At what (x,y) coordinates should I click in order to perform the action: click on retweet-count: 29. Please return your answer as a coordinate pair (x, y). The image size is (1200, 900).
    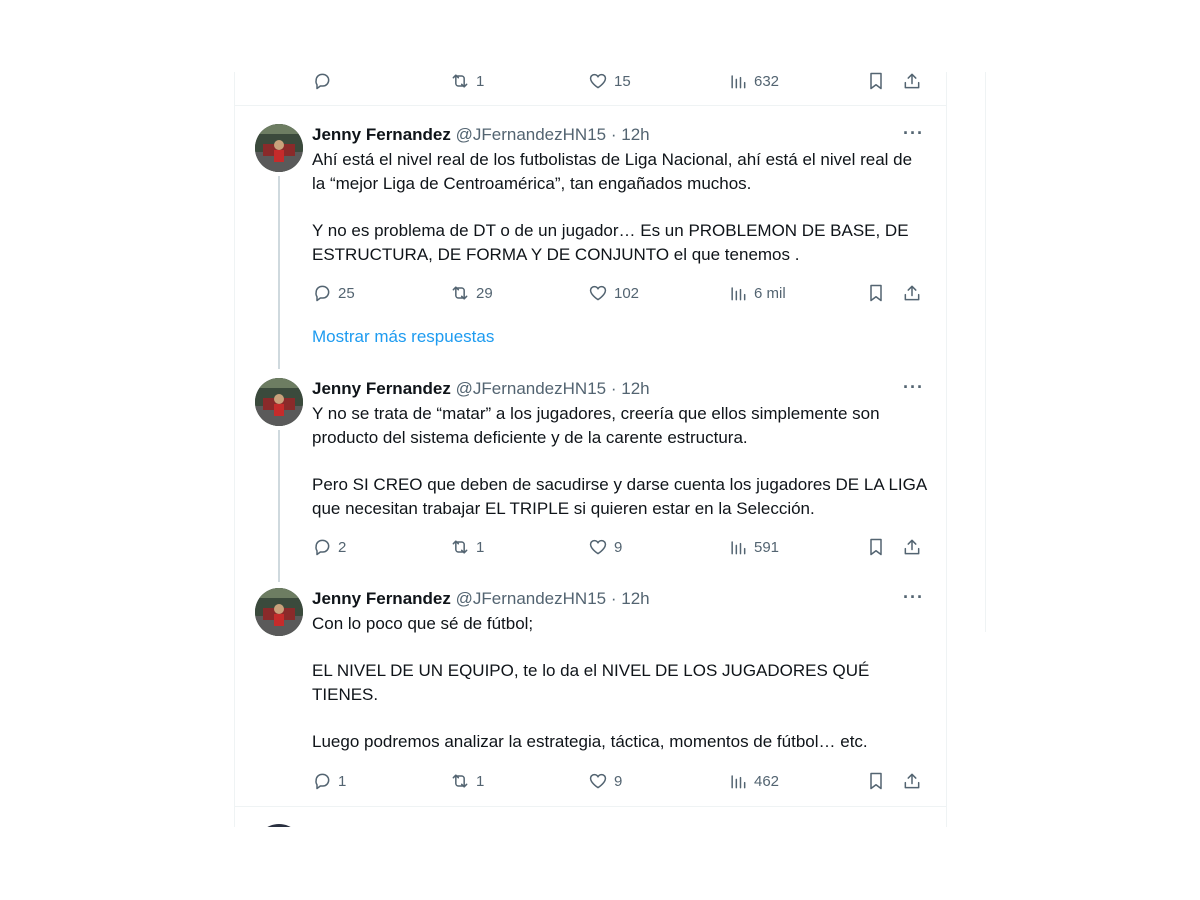
    Looking at the image, I should click on (484, 293).